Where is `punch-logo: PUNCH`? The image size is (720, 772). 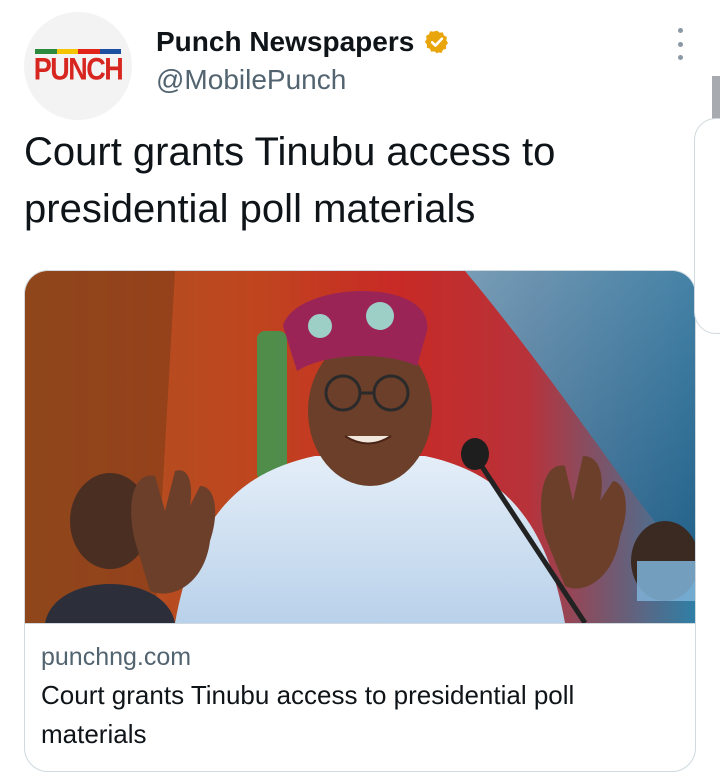 punch-logo: PUNCH is located at coordinates (78, 69).